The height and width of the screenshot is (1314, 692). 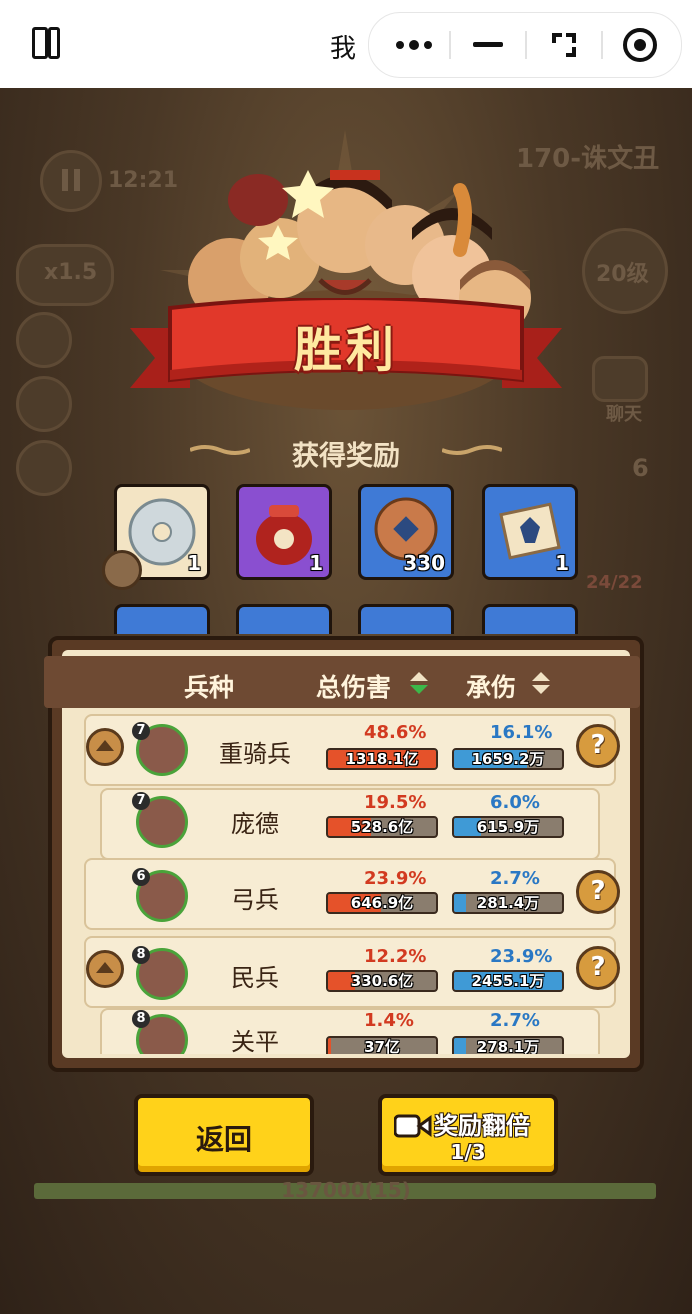 What do you see at coordinates (521, 956) in the screenshot?
I see `taken-percent: 23.9%` at bounding box center [521, 956].